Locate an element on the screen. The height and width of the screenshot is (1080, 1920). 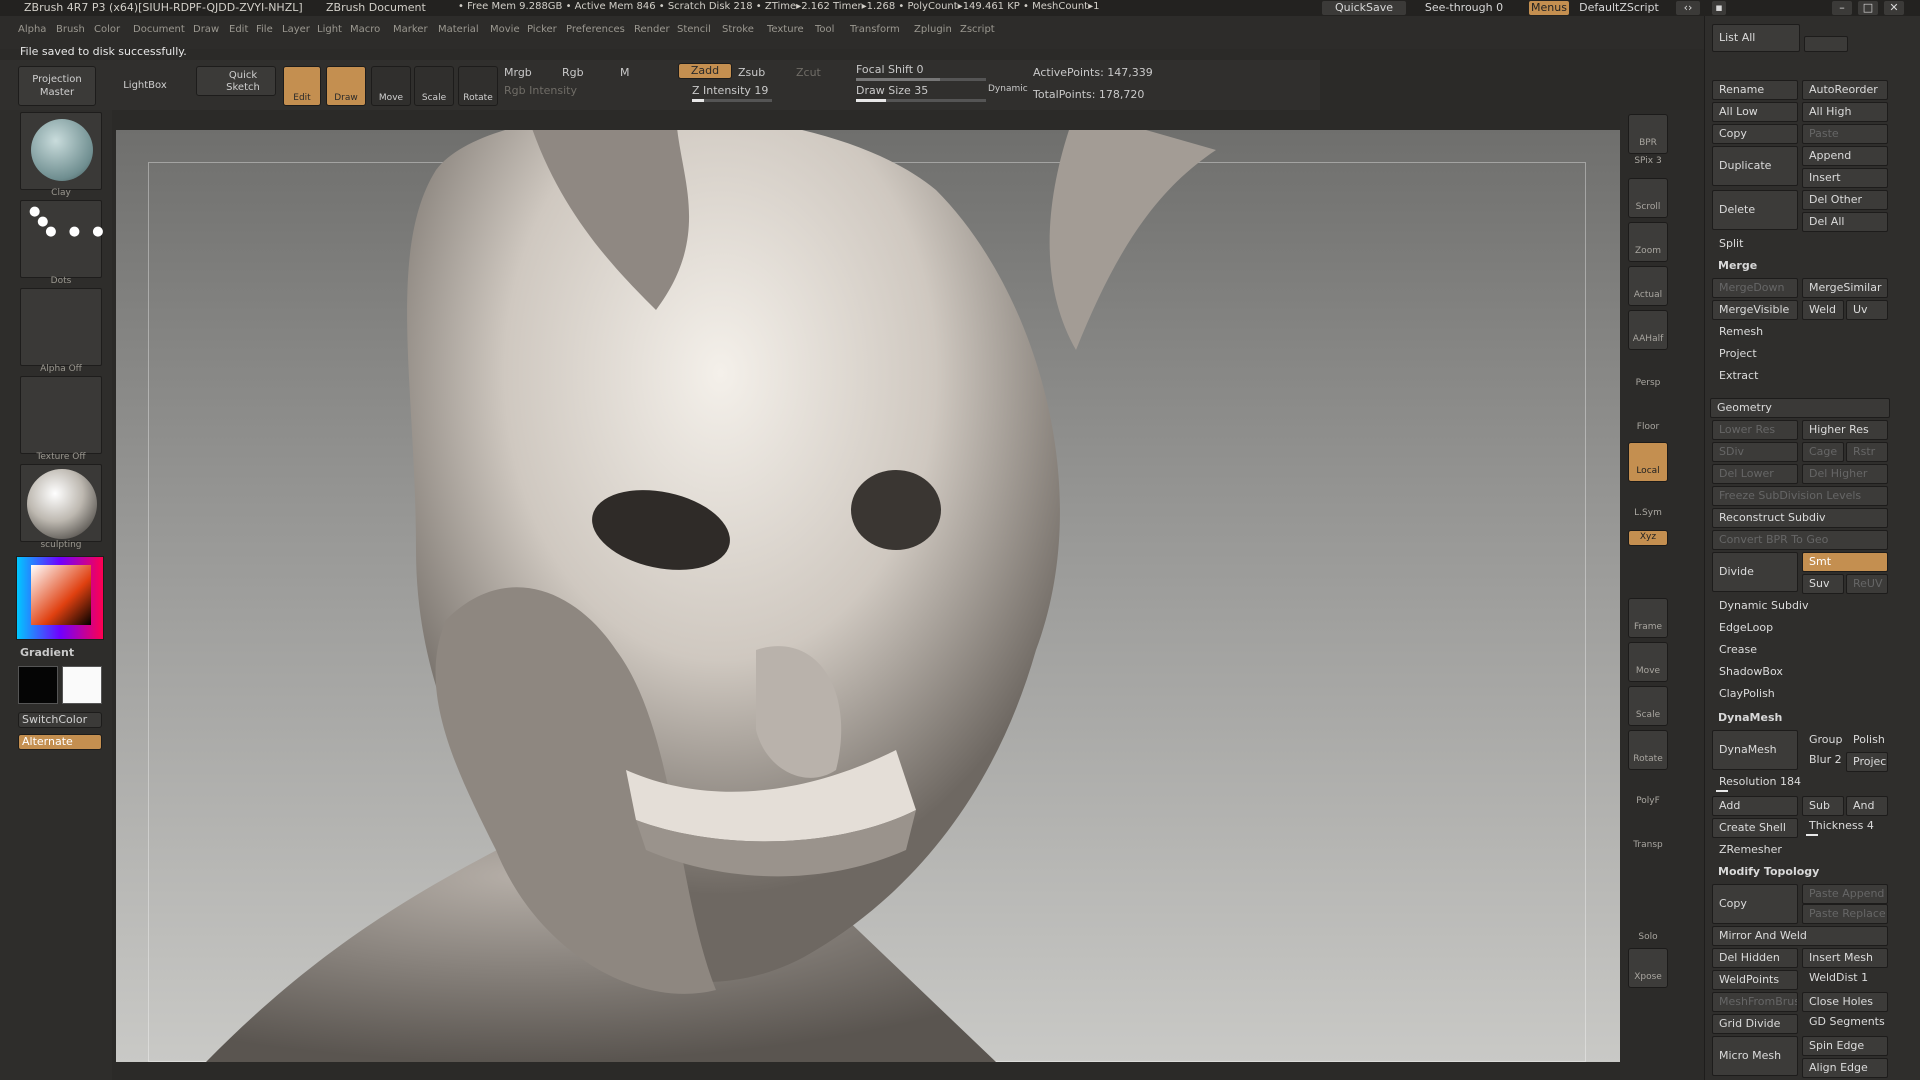
mergesimilar-button: MergeSimilar is located at coordinates (1845, 288).